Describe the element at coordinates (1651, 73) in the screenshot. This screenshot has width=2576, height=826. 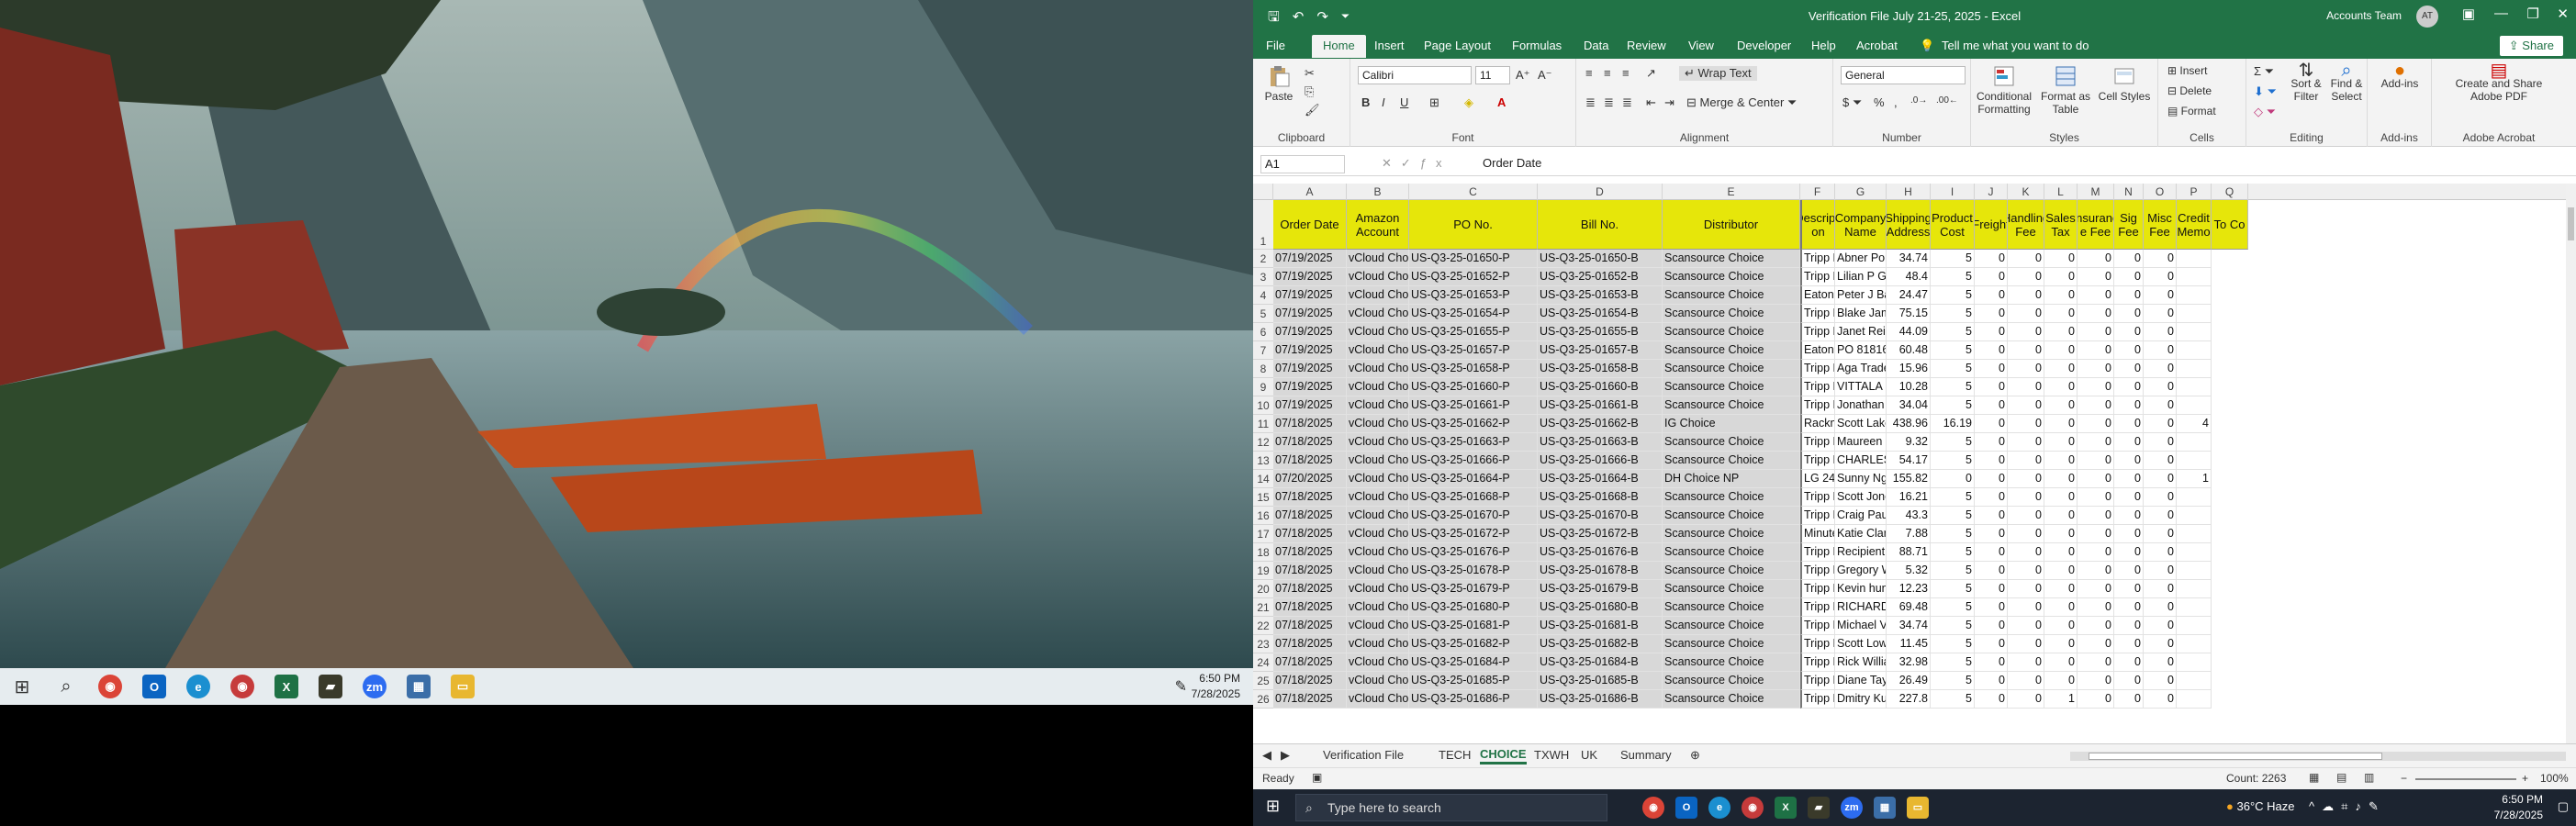
I see `orientation-icon: ↗` at that location.